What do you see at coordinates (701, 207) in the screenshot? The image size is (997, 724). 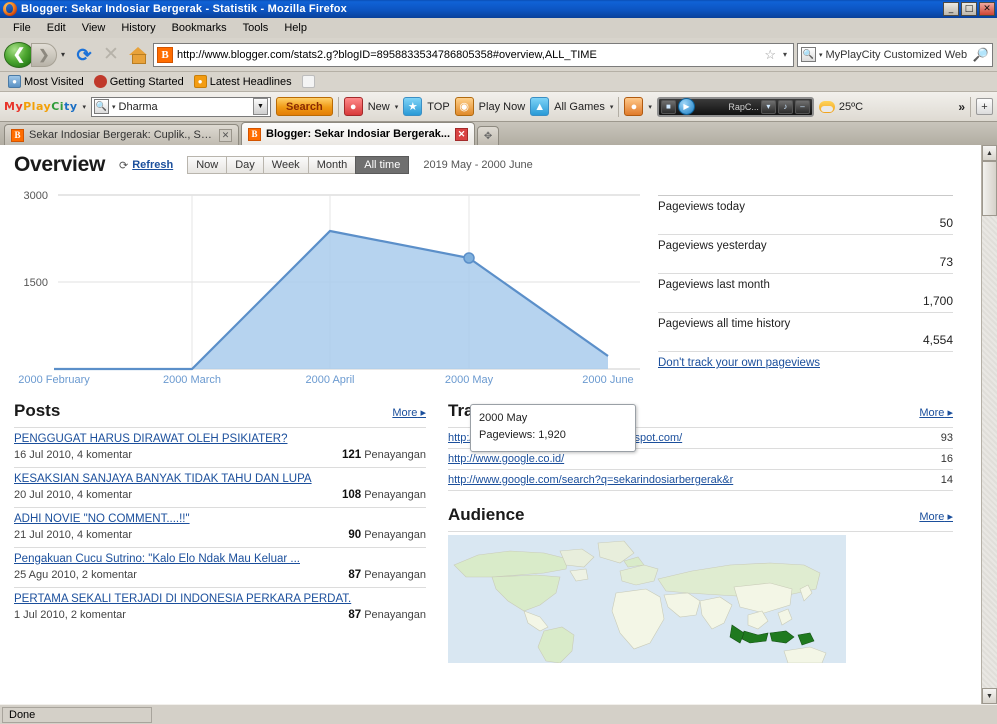 I see `stat-label: Pageviews today` at bounding box center [701, 207].